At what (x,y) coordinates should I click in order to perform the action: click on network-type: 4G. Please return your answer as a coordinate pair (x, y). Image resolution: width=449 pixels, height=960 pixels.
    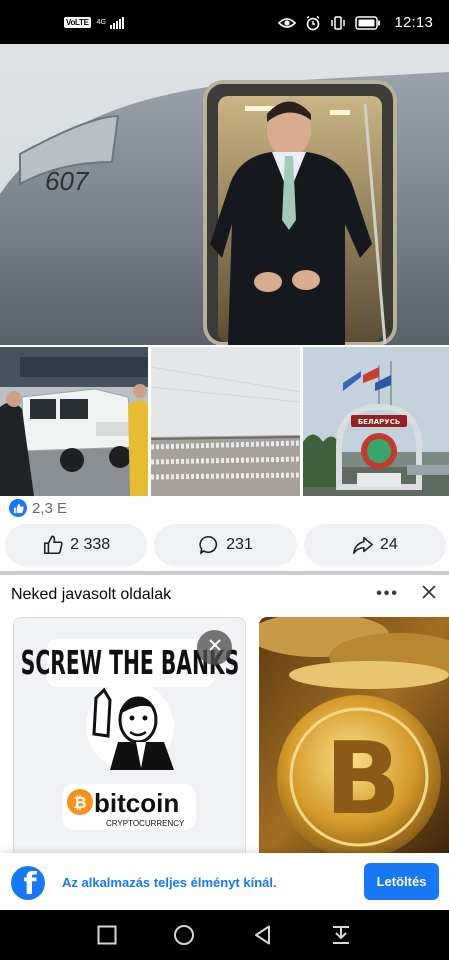
    Looking at the image, I should click on (101, 22).